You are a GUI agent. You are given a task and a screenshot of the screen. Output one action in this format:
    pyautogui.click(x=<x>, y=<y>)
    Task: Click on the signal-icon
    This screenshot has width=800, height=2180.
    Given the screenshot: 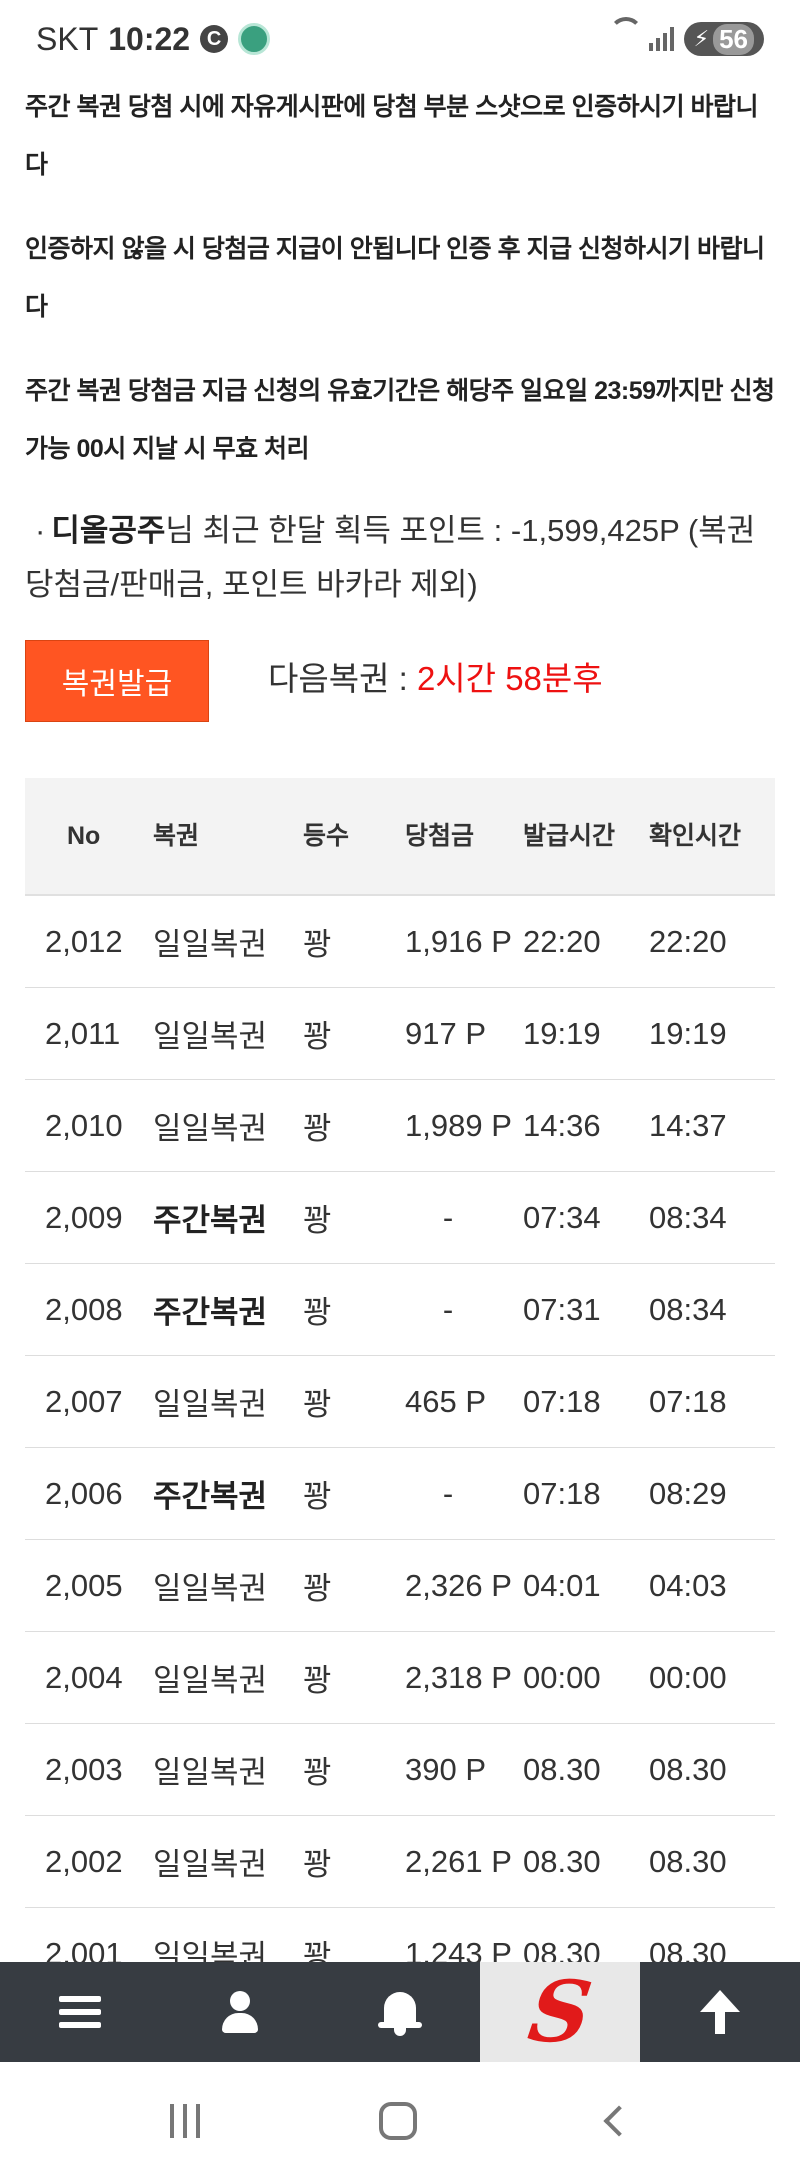 What is the action you would take?
    pyautogui.click(x=661, y=39)
    